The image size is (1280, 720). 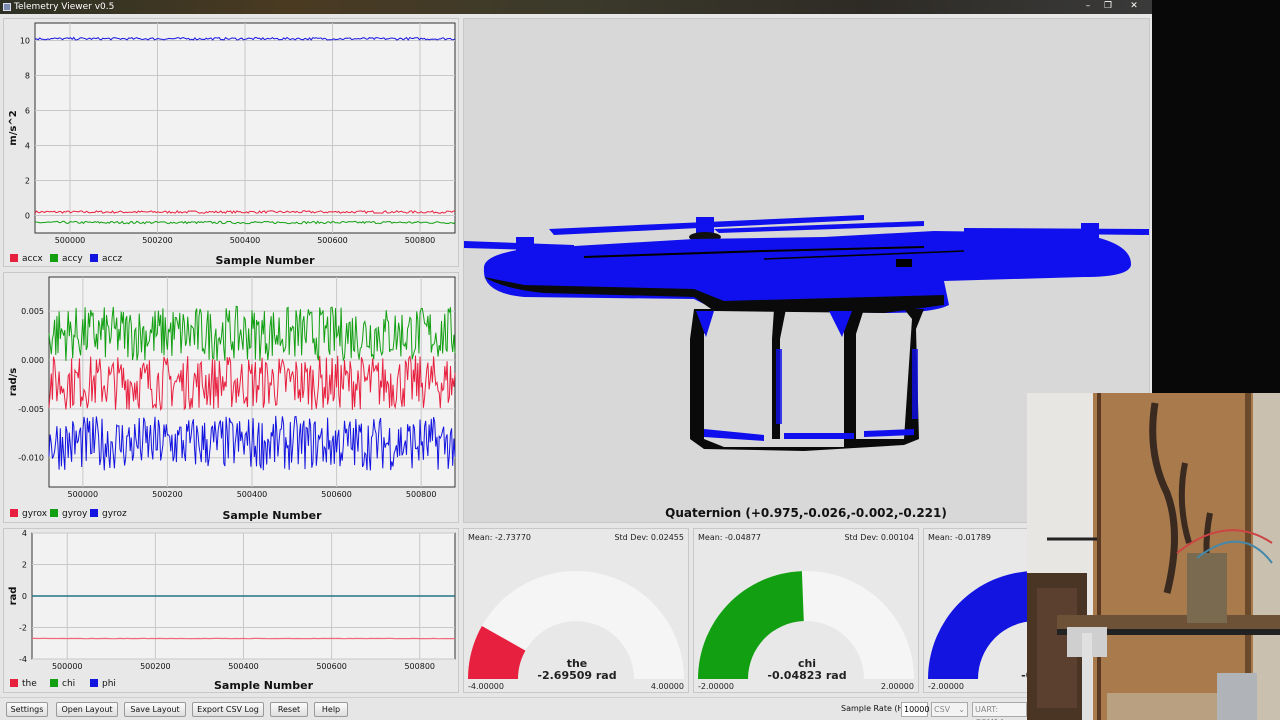 What do you see at coordinates (23, 659) in the screenshot?
I see `y-tick-label: -4` at bounding box center [23, 659].